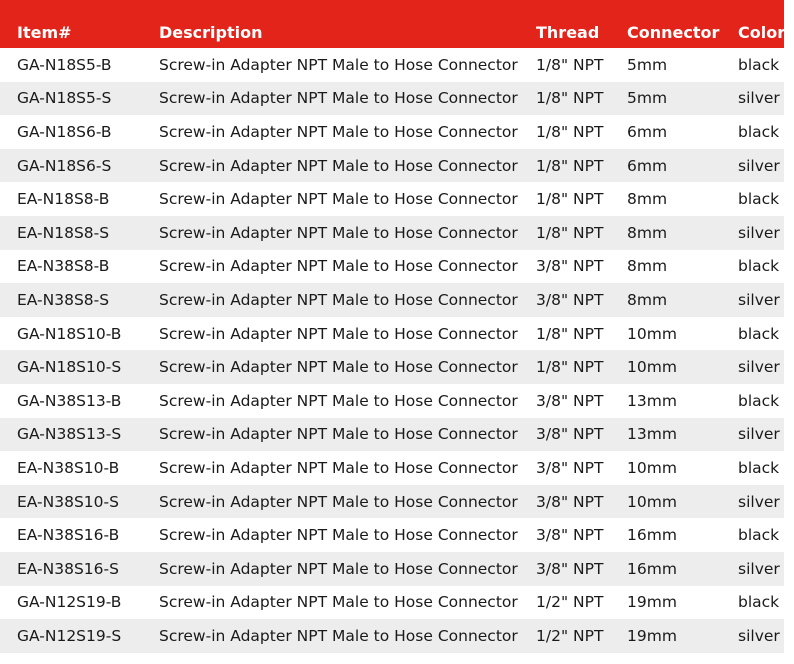  Describe the element at coordinates (79, 98) in the screenshot. I see `cell-item: GA-N18S5-S` at that location.